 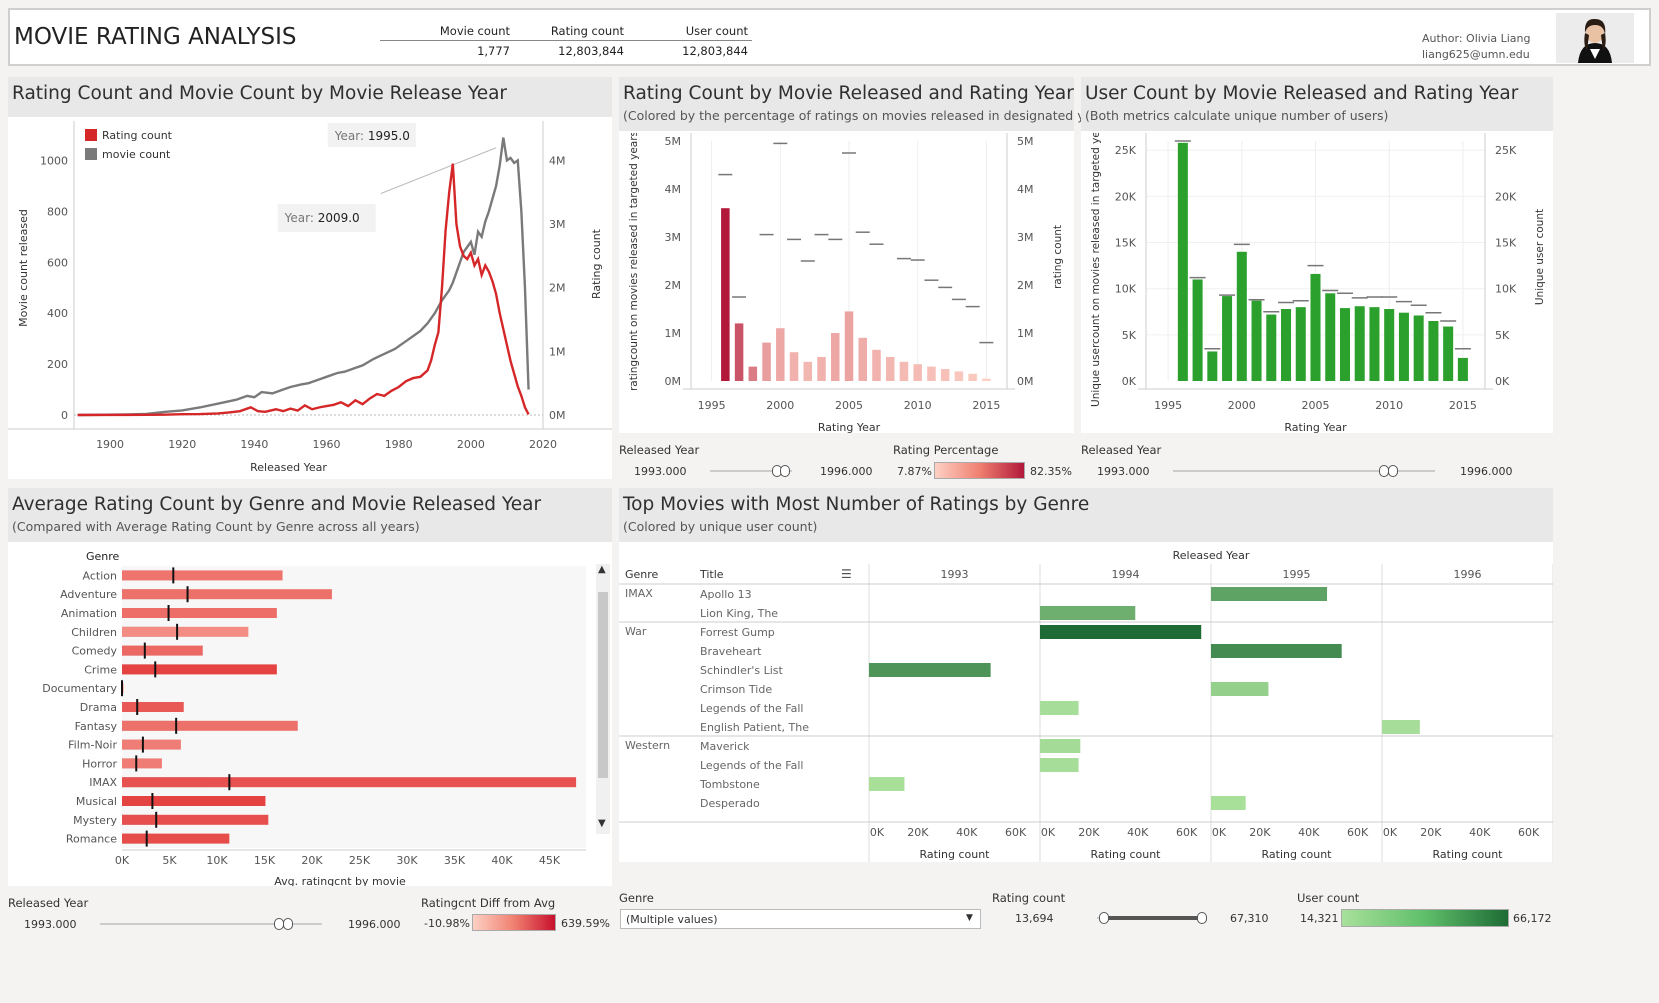 I want to click on y-tick-label: 0K, so click(x=1129, y=381).